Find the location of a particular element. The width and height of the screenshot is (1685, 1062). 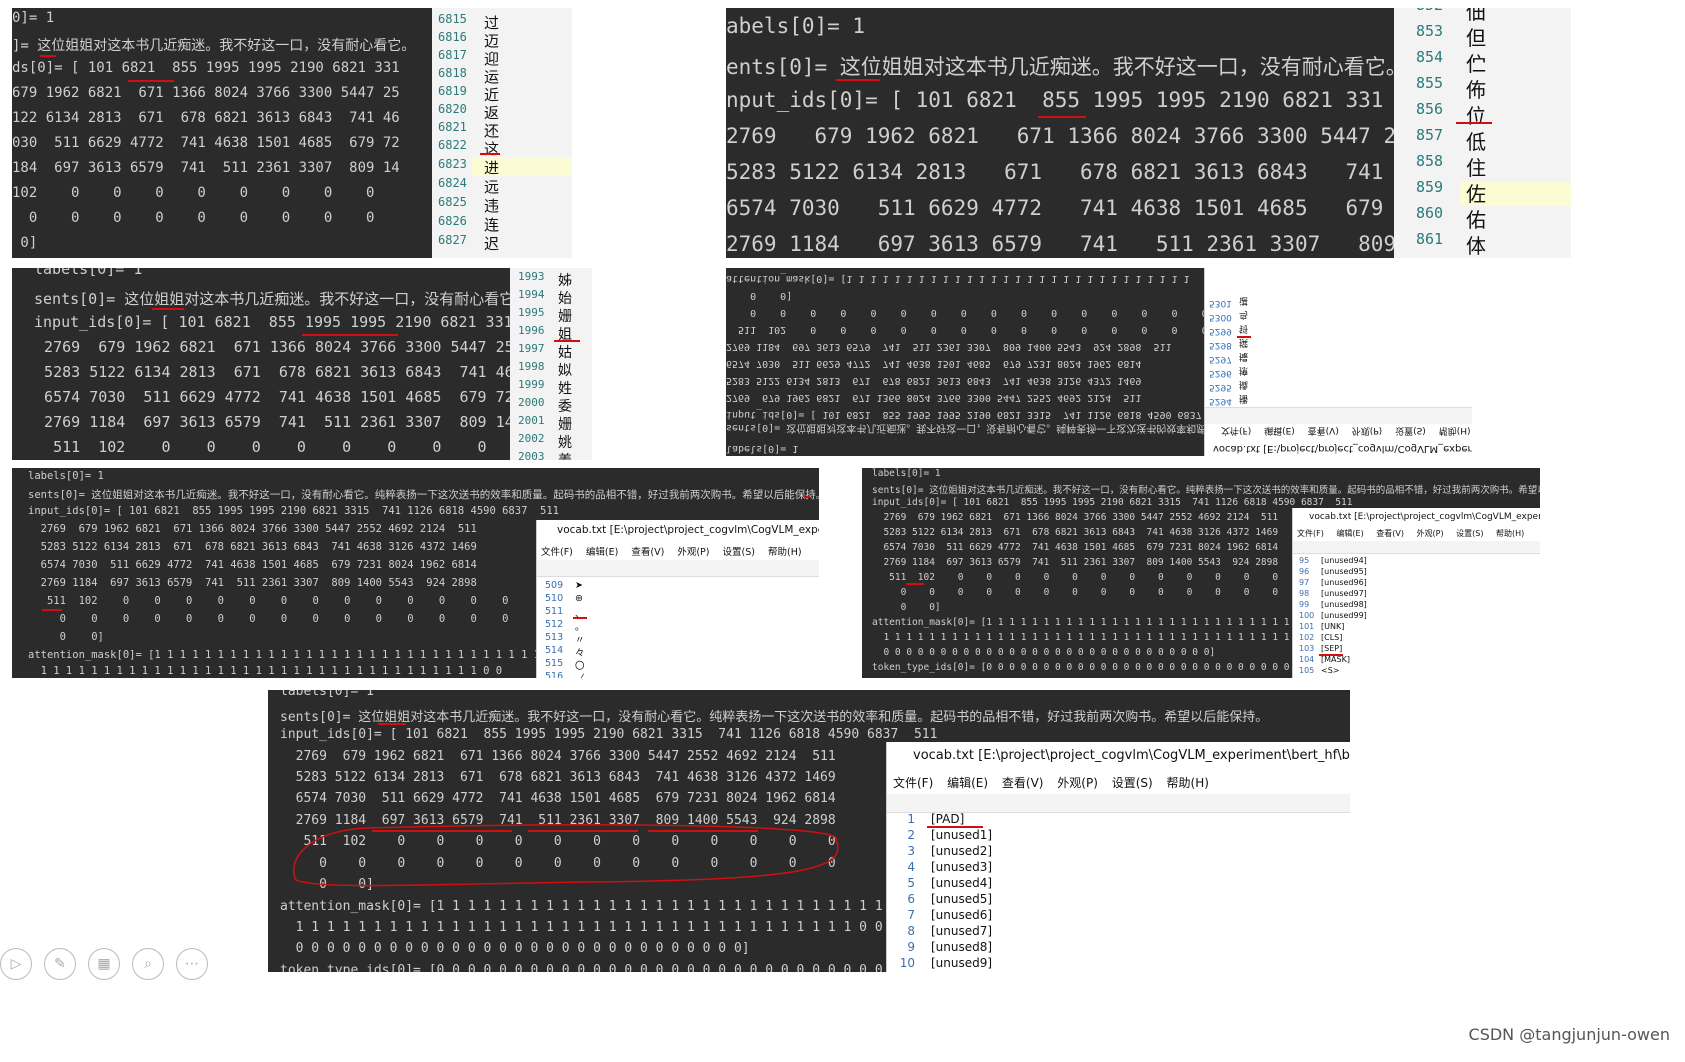

console-line: 511 102 0 0 0 0 0 0 0 0 0 0 0 0 is located at coordinates (1075, 577).